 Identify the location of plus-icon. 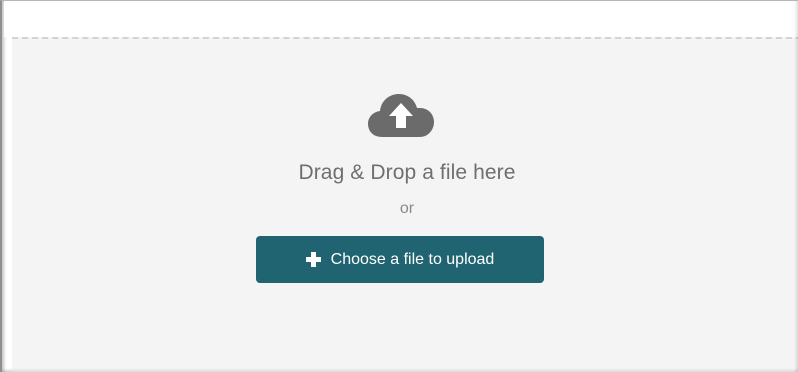
(313, 259).